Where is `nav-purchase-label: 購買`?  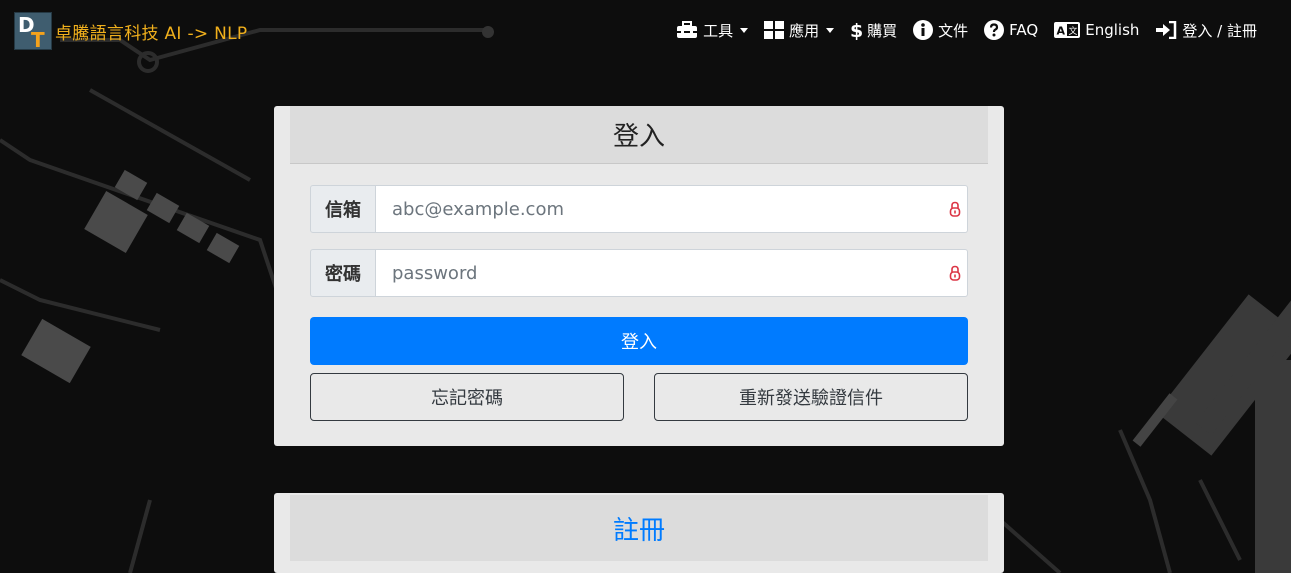 nav-purchase-label: 購買 is located at coordinates (882, 30).